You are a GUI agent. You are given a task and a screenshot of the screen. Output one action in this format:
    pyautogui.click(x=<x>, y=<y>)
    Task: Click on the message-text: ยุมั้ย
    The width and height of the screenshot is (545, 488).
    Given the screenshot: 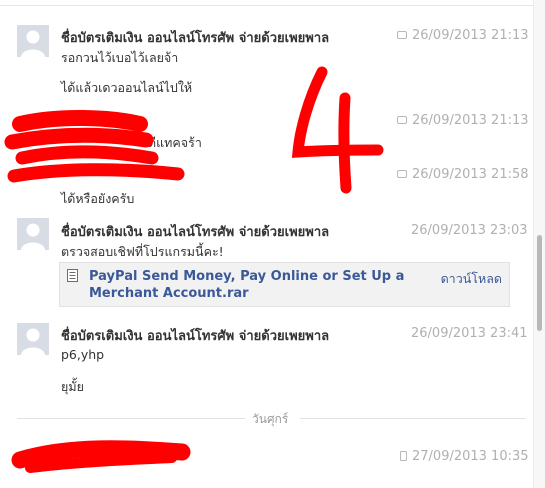 What is the action you would take?
    pyautogui.click(x=72, y=386)
    